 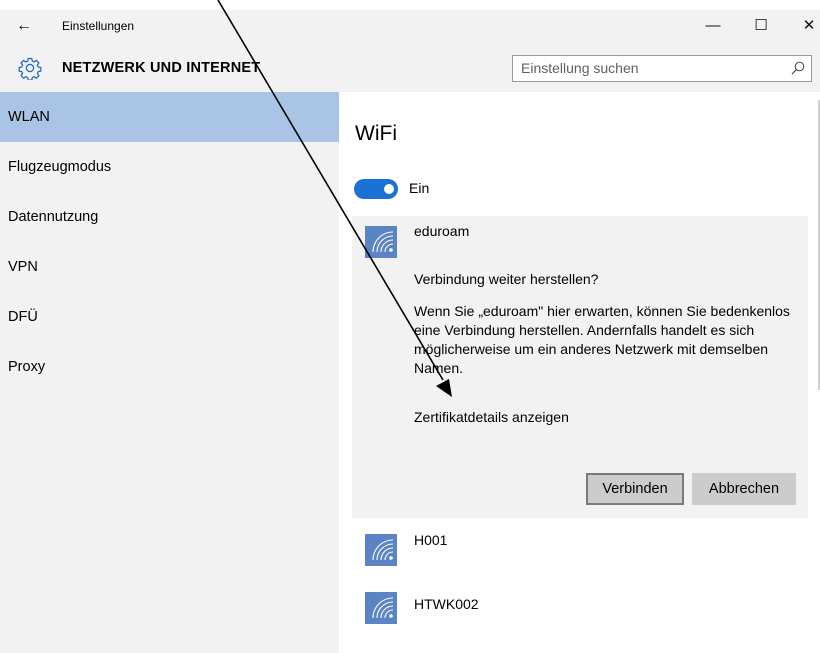 I want to click on search-input: Einstellung suchen, so click(x=580, y=68).